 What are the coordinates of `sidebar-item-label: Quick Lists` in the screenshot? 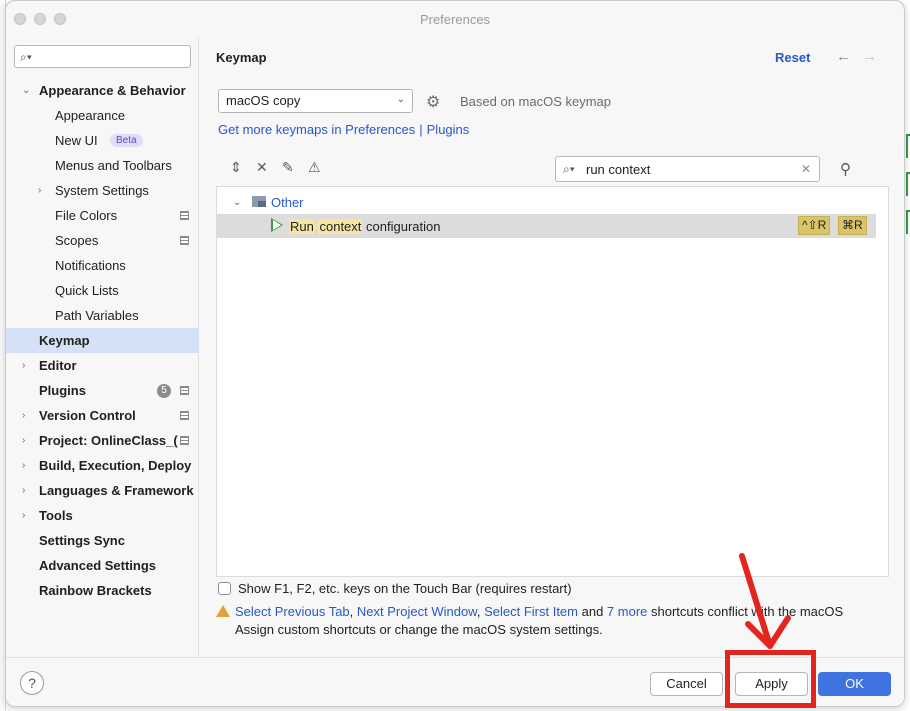 It's located at (87, 290).